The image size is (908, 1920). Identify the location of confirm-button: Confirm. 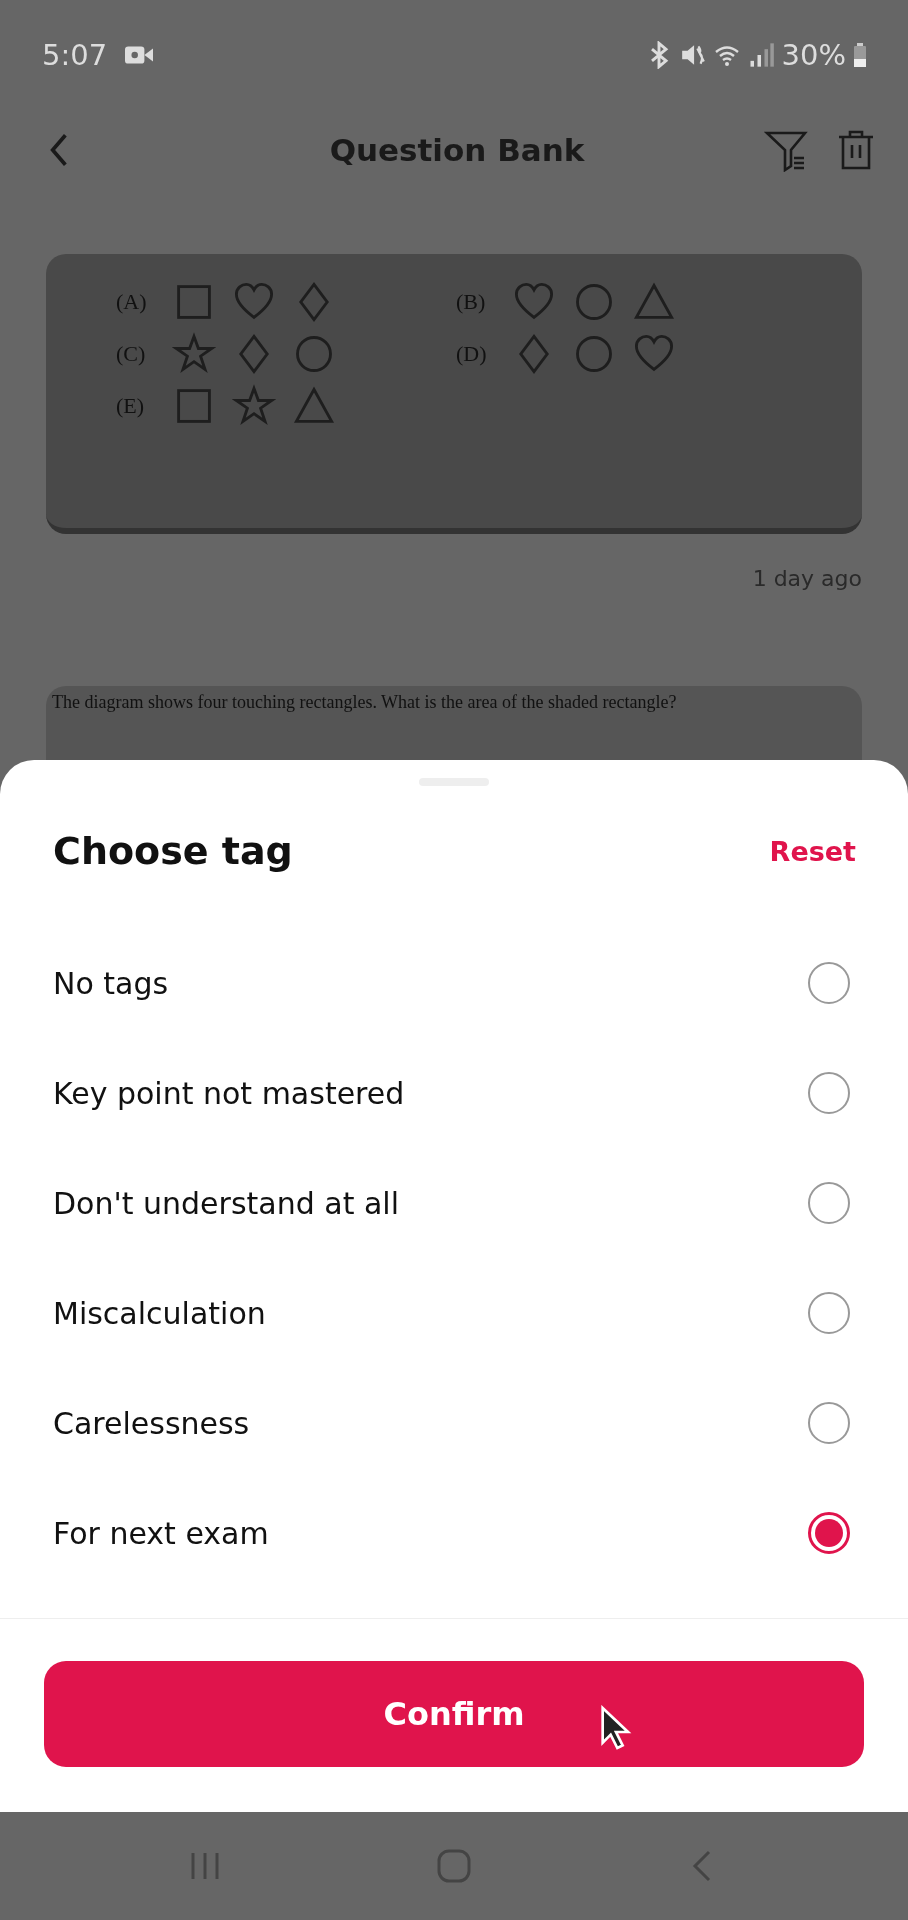
(454, 1714).